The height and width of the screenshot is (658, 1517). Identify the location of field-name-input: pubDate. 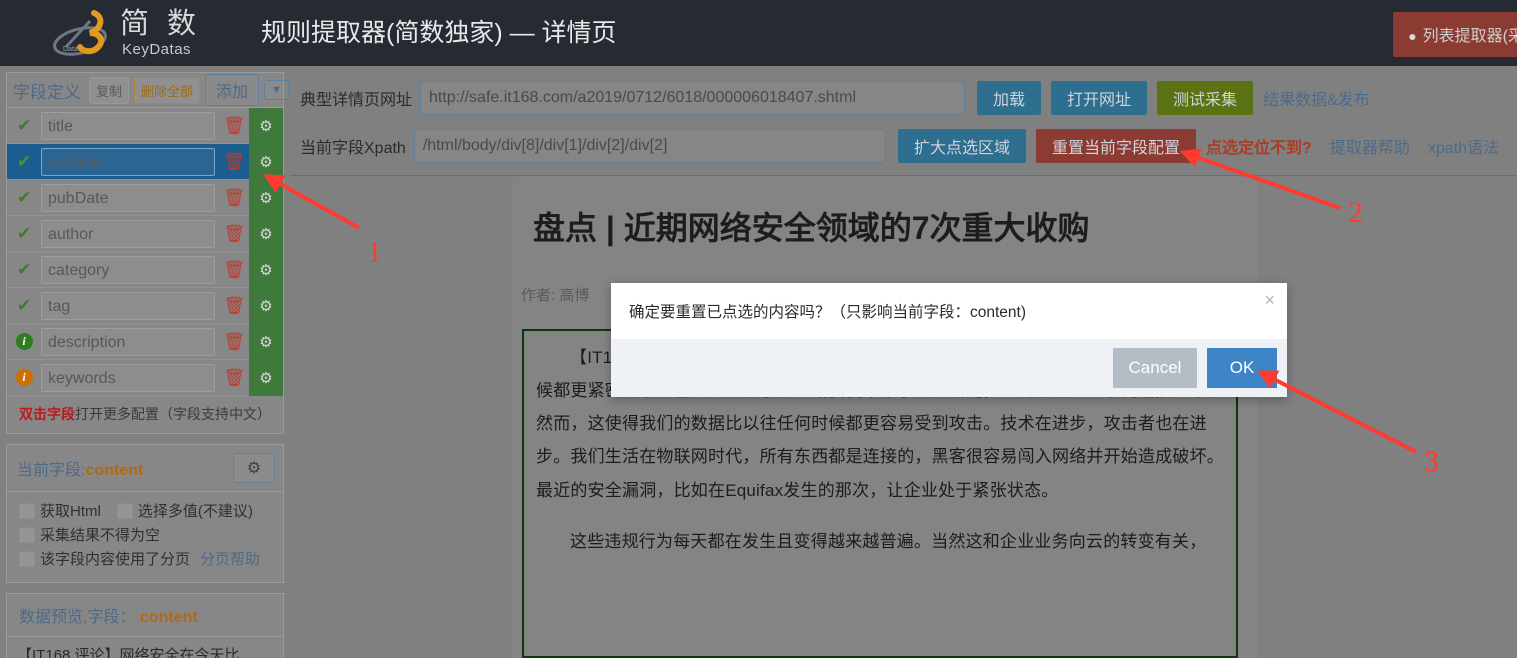
(128, 197).